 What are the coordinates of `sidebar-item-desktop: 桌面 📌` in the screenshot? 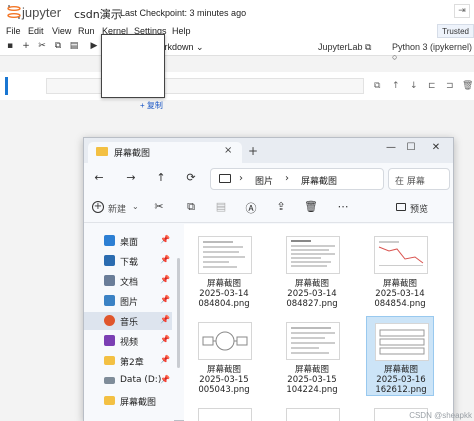 It's located at (128, 241).